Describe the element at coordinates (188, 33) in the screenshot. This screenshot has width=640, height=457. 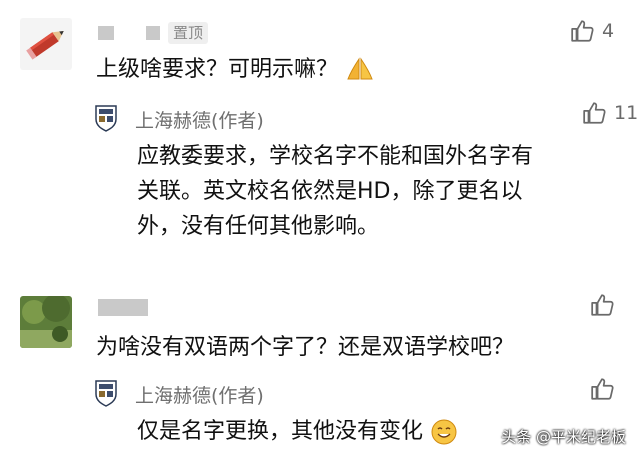
I see `pinned-badge: 置顶` at that location.